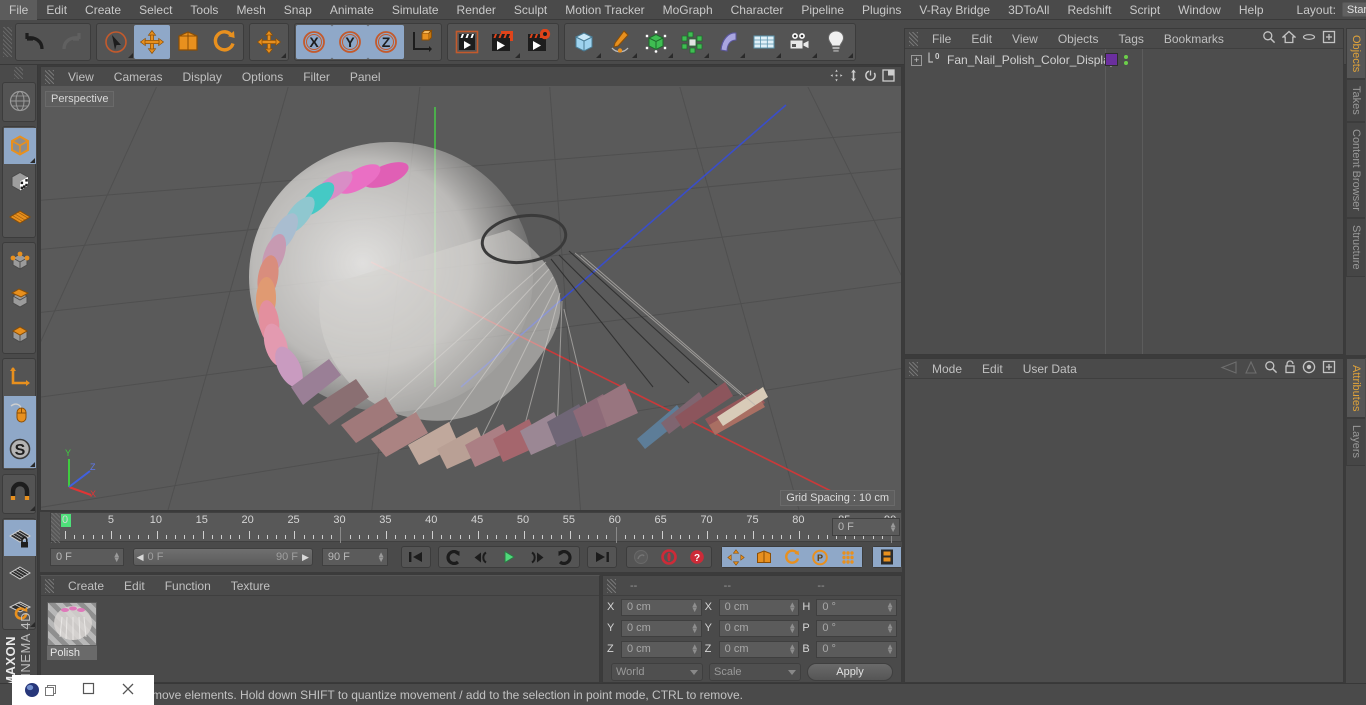 Image resolution: width=1366 pixels, height=705 pixels. I want to click on lock-icon, so click(1290, 368).